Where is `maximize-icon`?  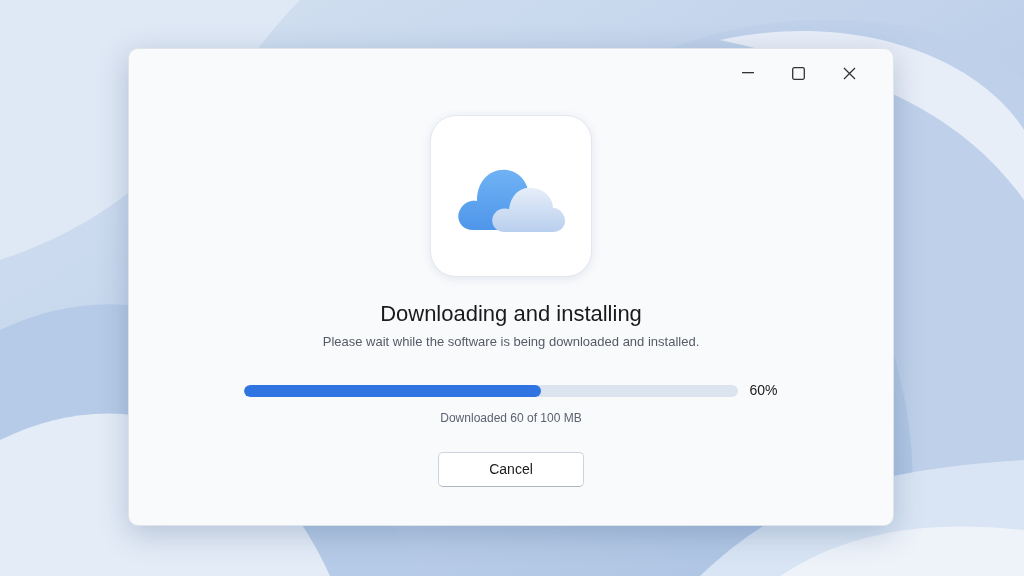 maximize-icon is located at coordinates (798, 73).